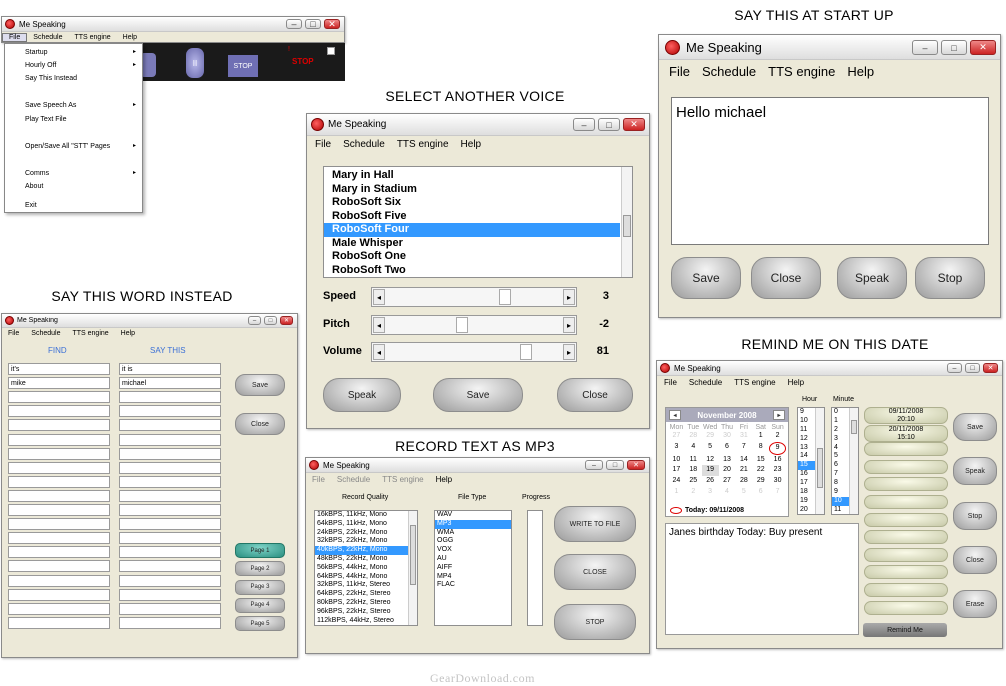  Describe the element at coordinates (840, 412) in the screenshot. I see `minute-item: 0` at that location.